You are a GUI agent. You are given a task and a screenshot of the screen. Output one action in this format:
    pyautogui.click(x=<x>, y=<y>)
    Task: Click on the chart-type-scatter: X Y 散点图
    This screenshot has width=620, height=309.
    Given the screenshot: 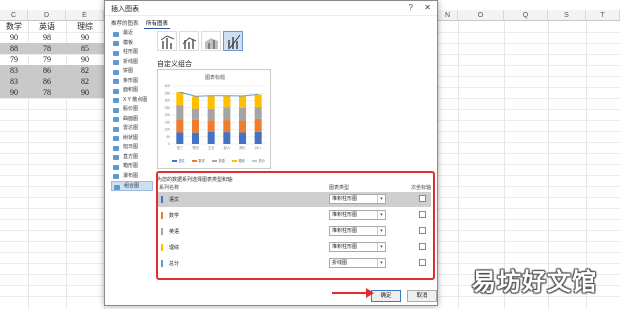 What is the action you would take?
    pyautogui.click(x=132, y=101)
    